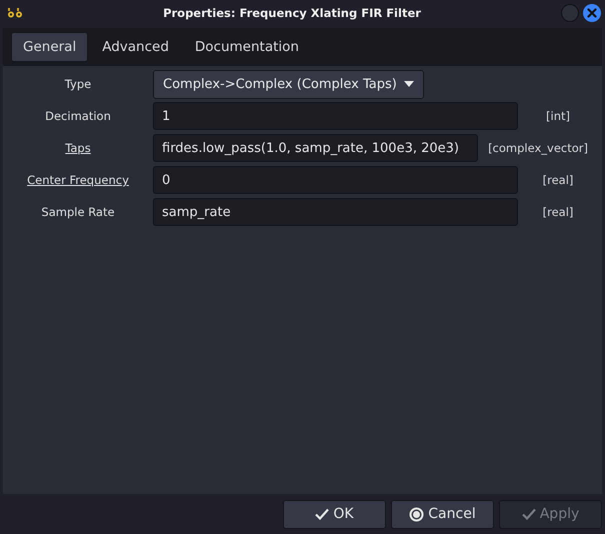  I want to click on close-button, so click(592, 13).